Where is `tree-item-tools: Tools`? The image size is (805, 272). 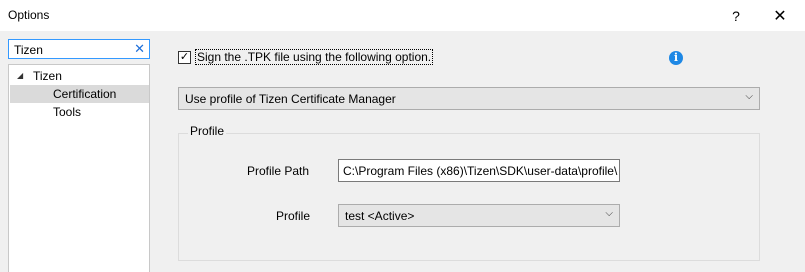 tree-item-tools: Tools is located at coordinates (79, 112).